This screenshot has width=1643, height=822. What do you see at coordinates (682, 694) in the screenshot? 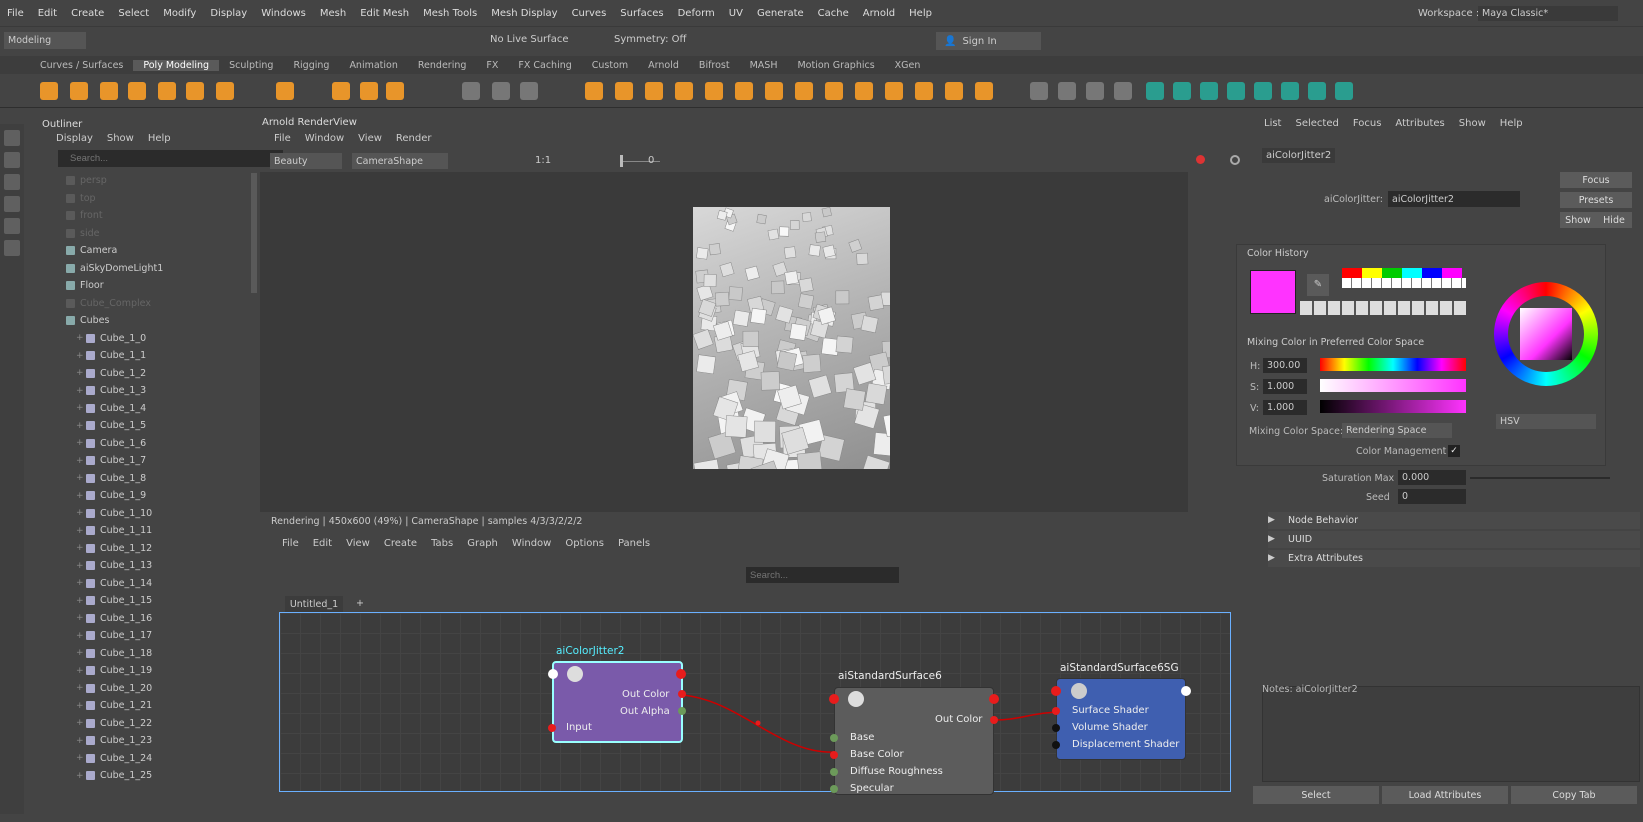
I see `jitter-outcolor-port` at bounding box center [682, 694].